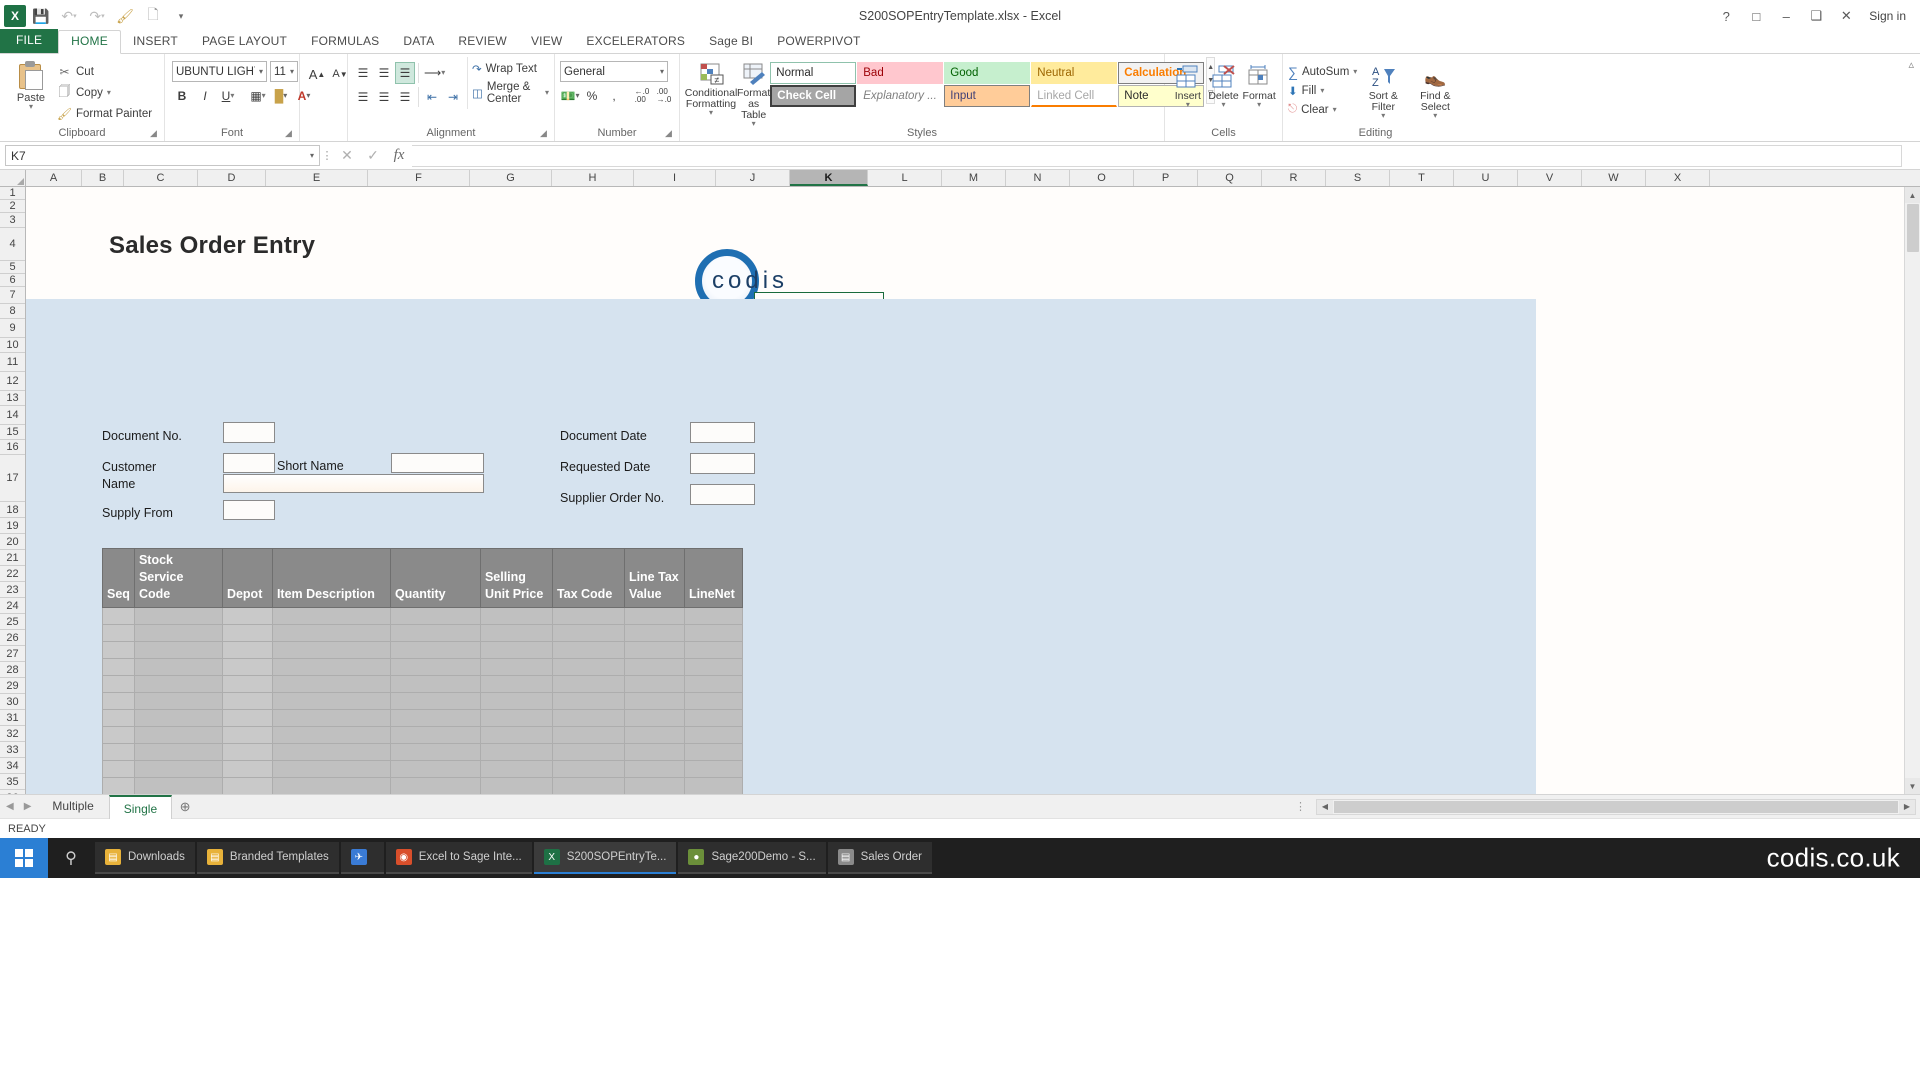 The width and height of the screenshot is (1920, 1080). I want to click on row-header-30: 30, so click(12, 702).